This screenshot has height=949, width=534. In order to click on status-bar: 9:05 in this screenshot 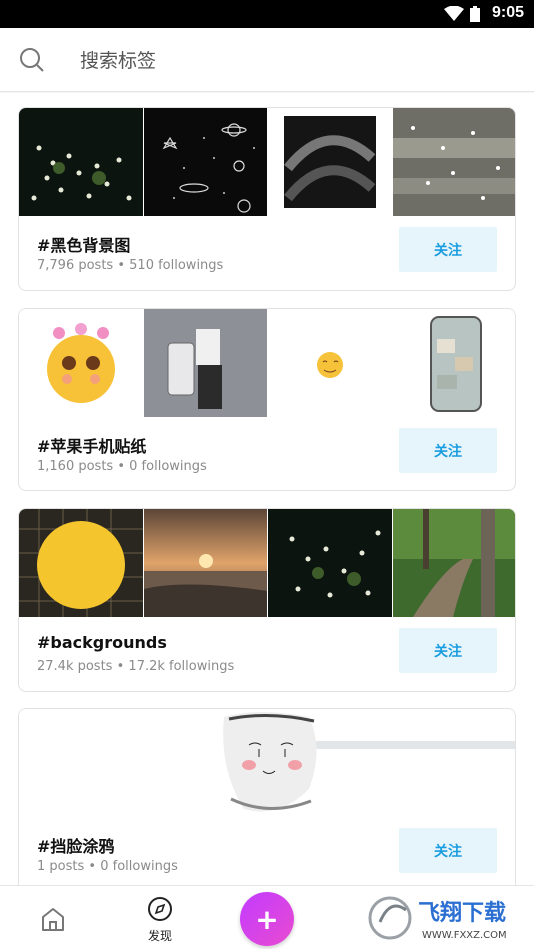, I will do `click(267, 14)`.